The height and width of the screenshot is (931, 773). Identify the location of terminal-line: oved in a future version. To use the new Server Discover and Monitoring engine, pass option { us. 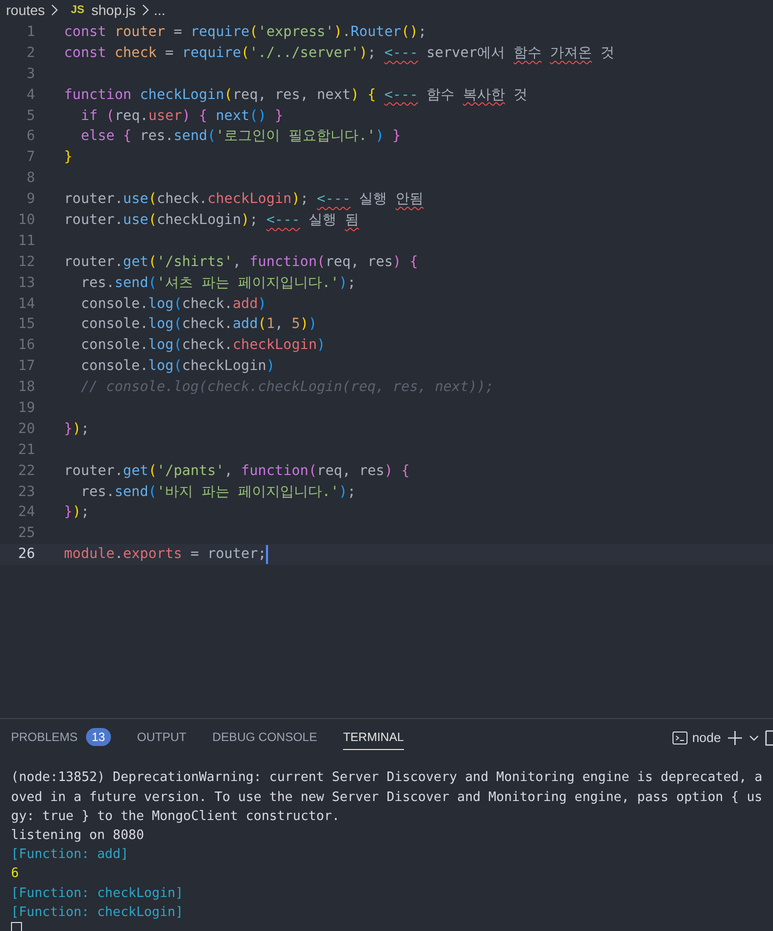
(387, 797).